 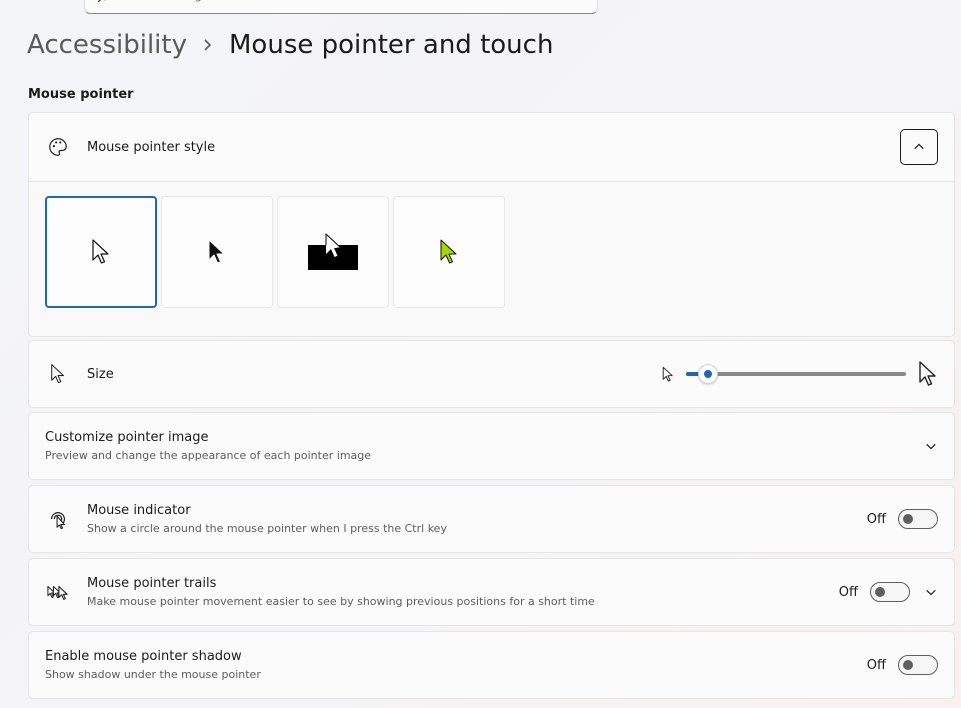 I want to click on collapse-button, so click(x=919, y=147).